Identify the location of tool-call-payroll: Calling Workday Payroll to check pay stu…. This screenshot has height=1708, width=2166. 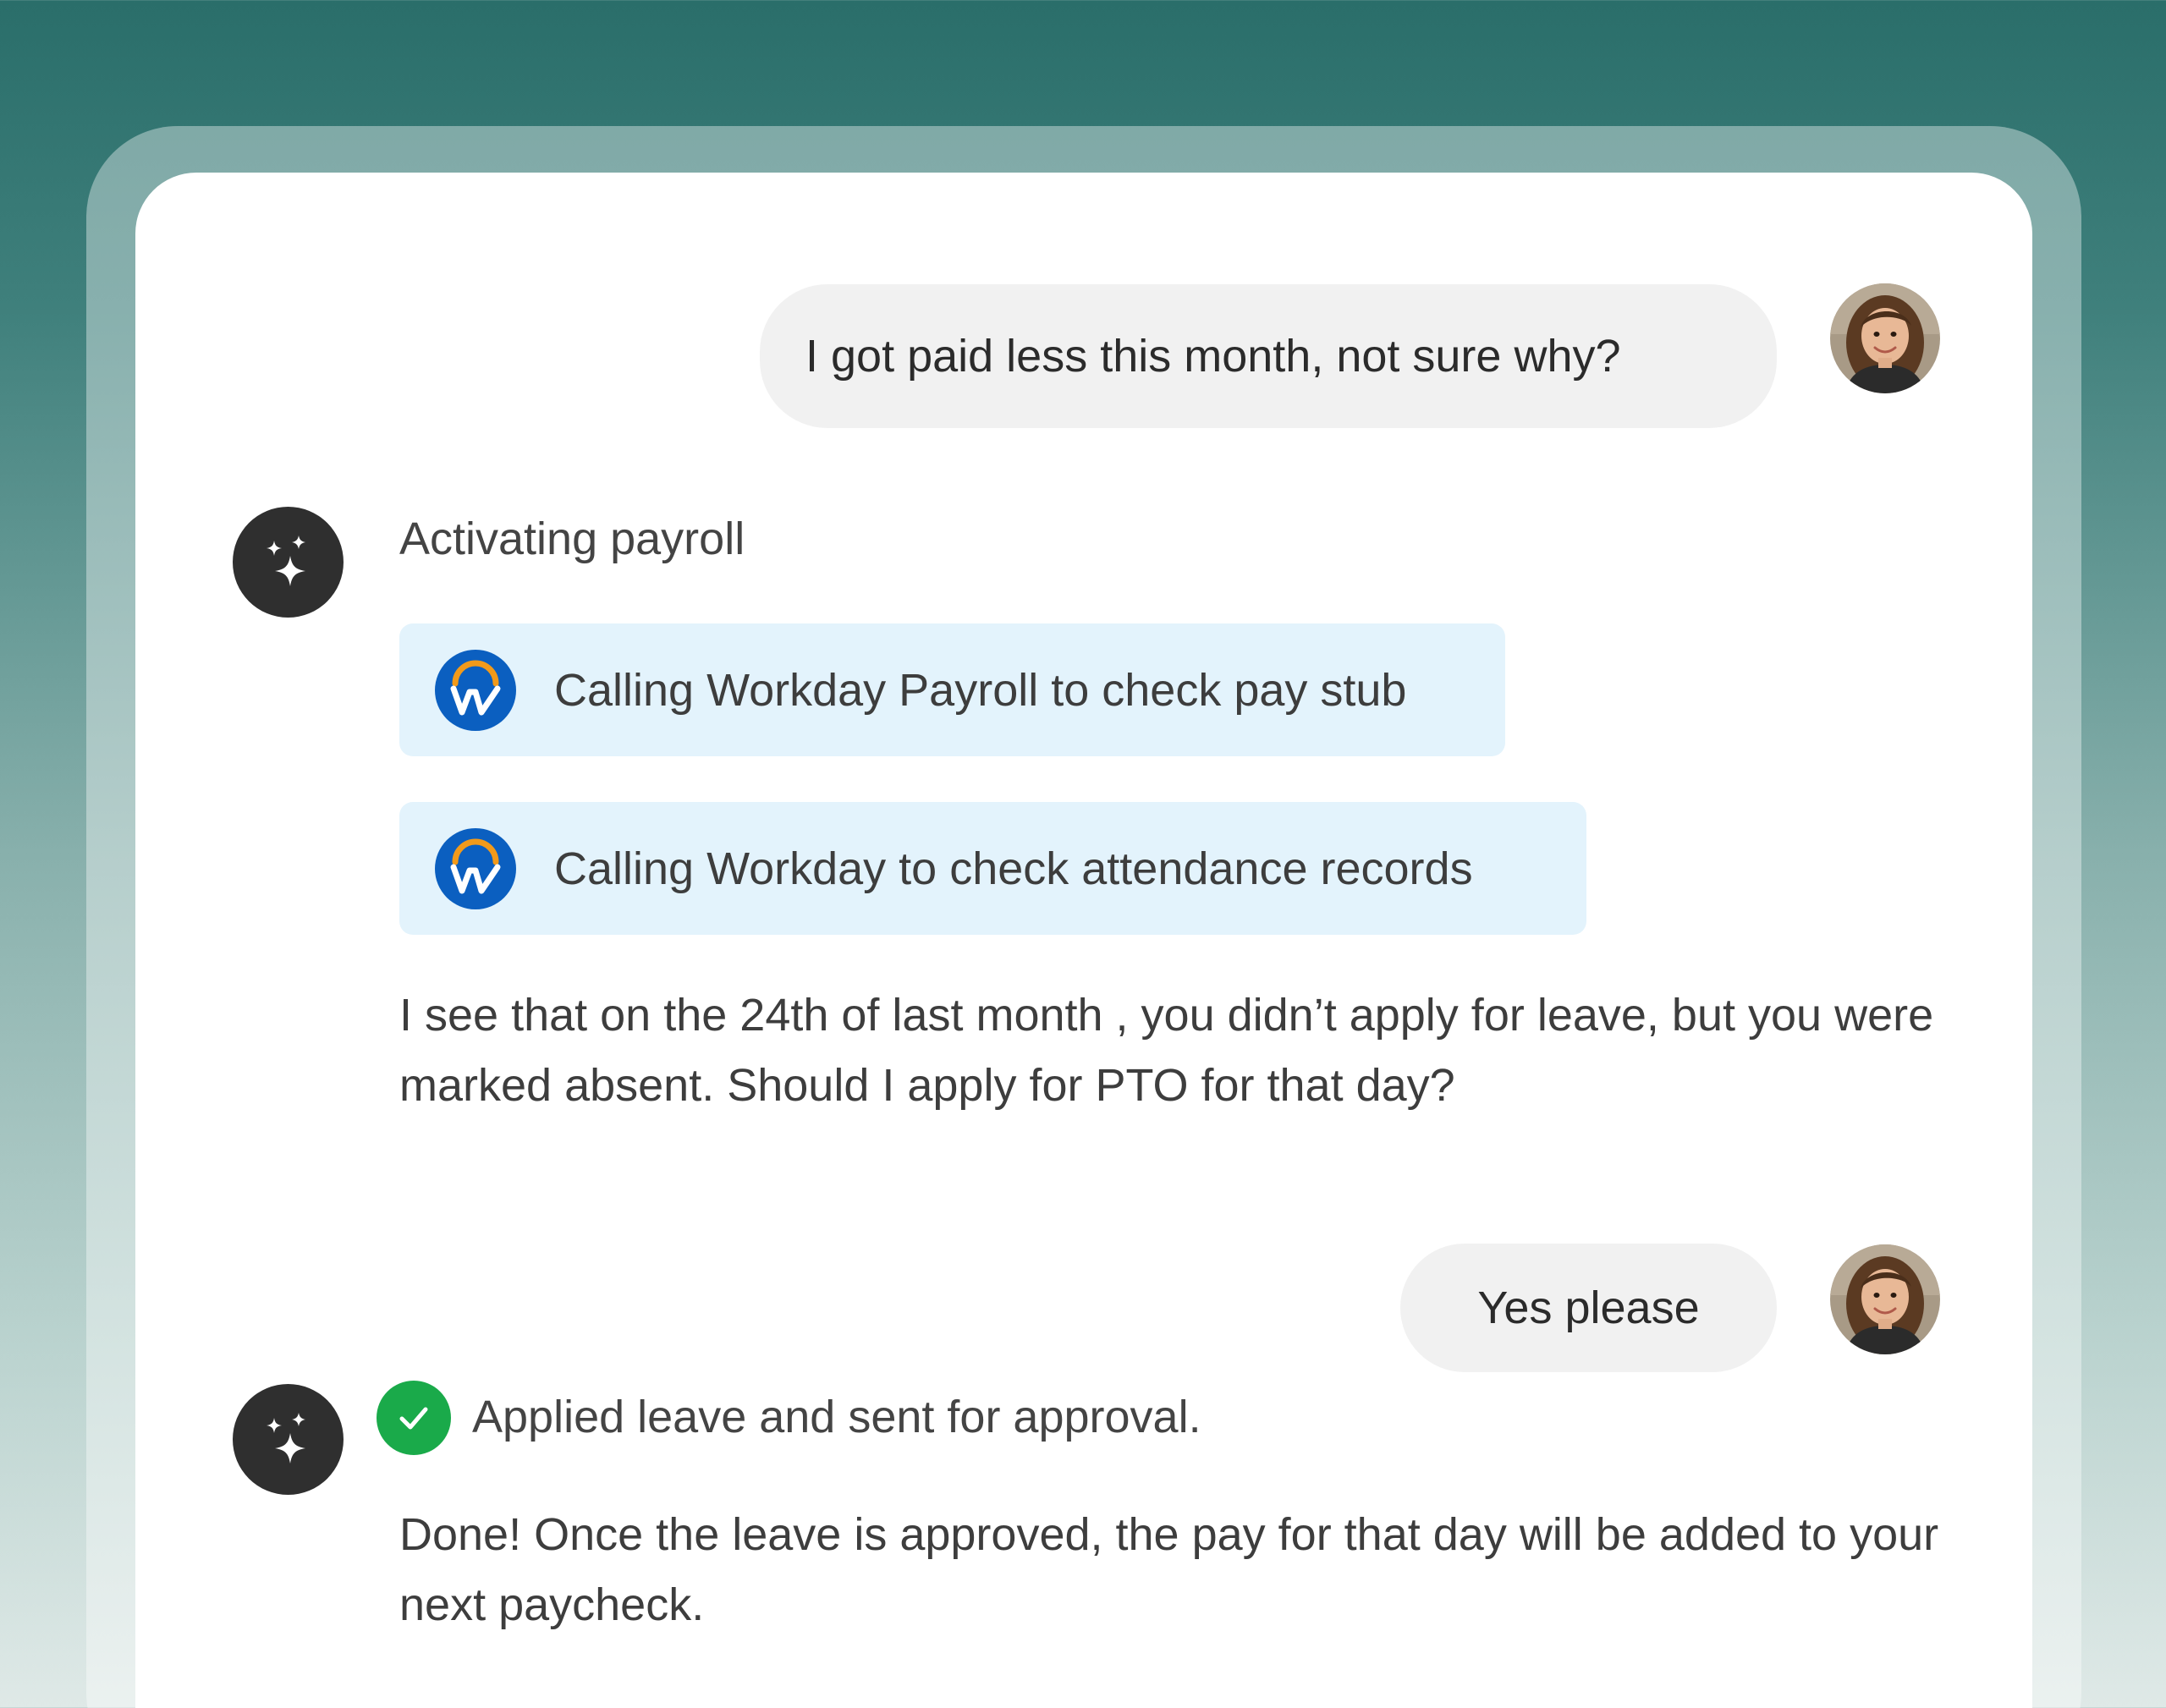
(952, 689).